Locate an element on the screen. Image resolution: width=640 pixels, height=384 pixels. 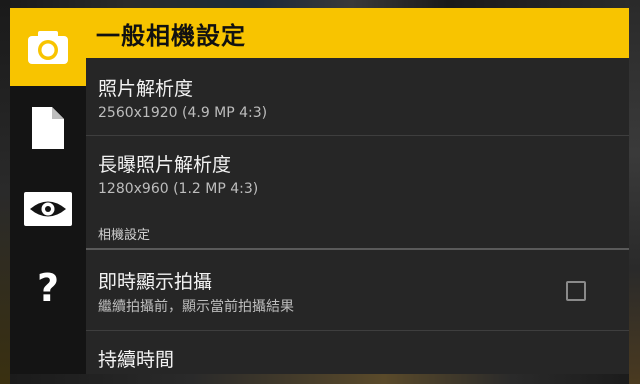
question-icon: ? is located at coordinates (48, 288).